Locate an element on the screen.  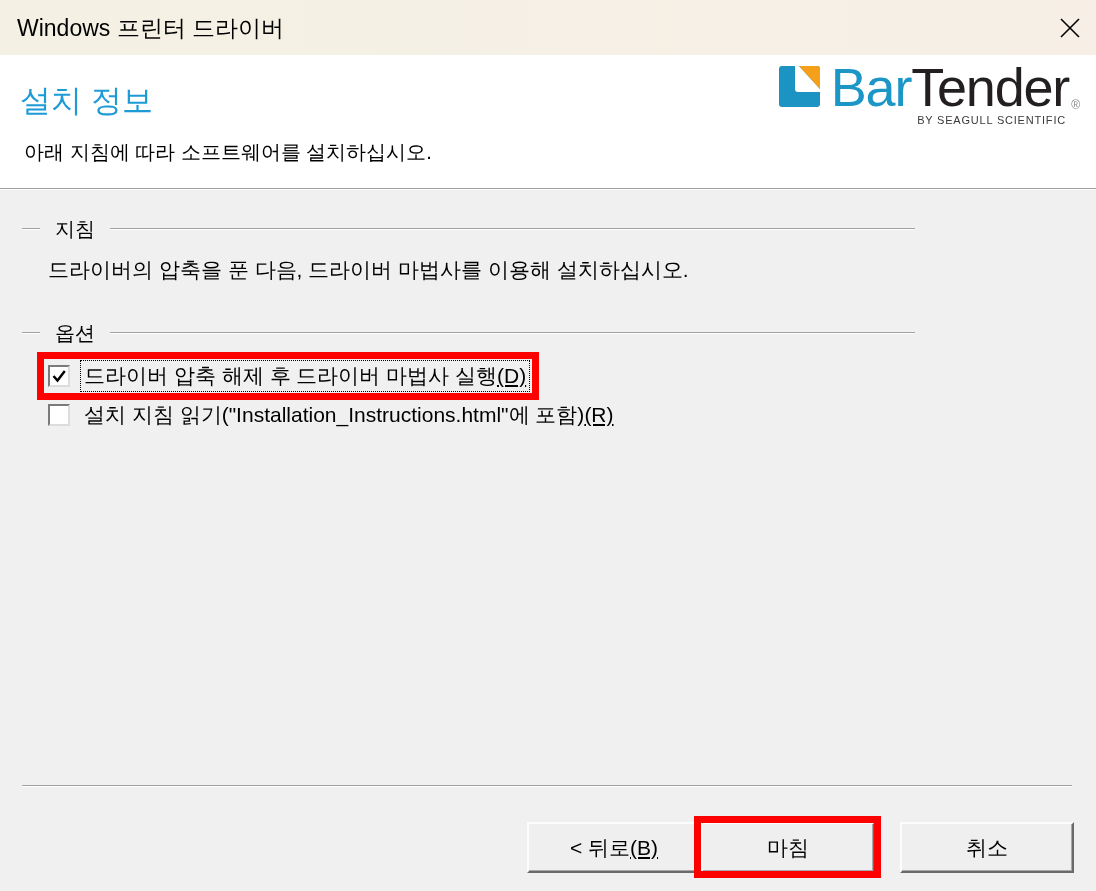
dialog-button: 마침 is located at coordinates (788, 847).